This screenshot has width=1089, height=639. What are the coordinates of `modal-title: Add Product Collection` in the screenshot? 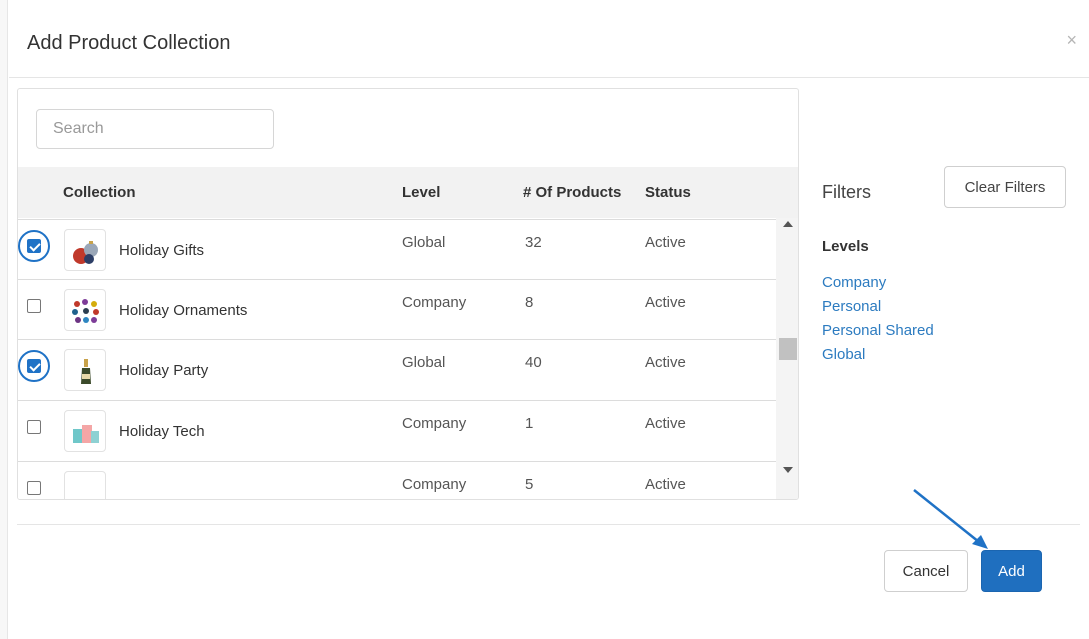 It's located at (129, 43).